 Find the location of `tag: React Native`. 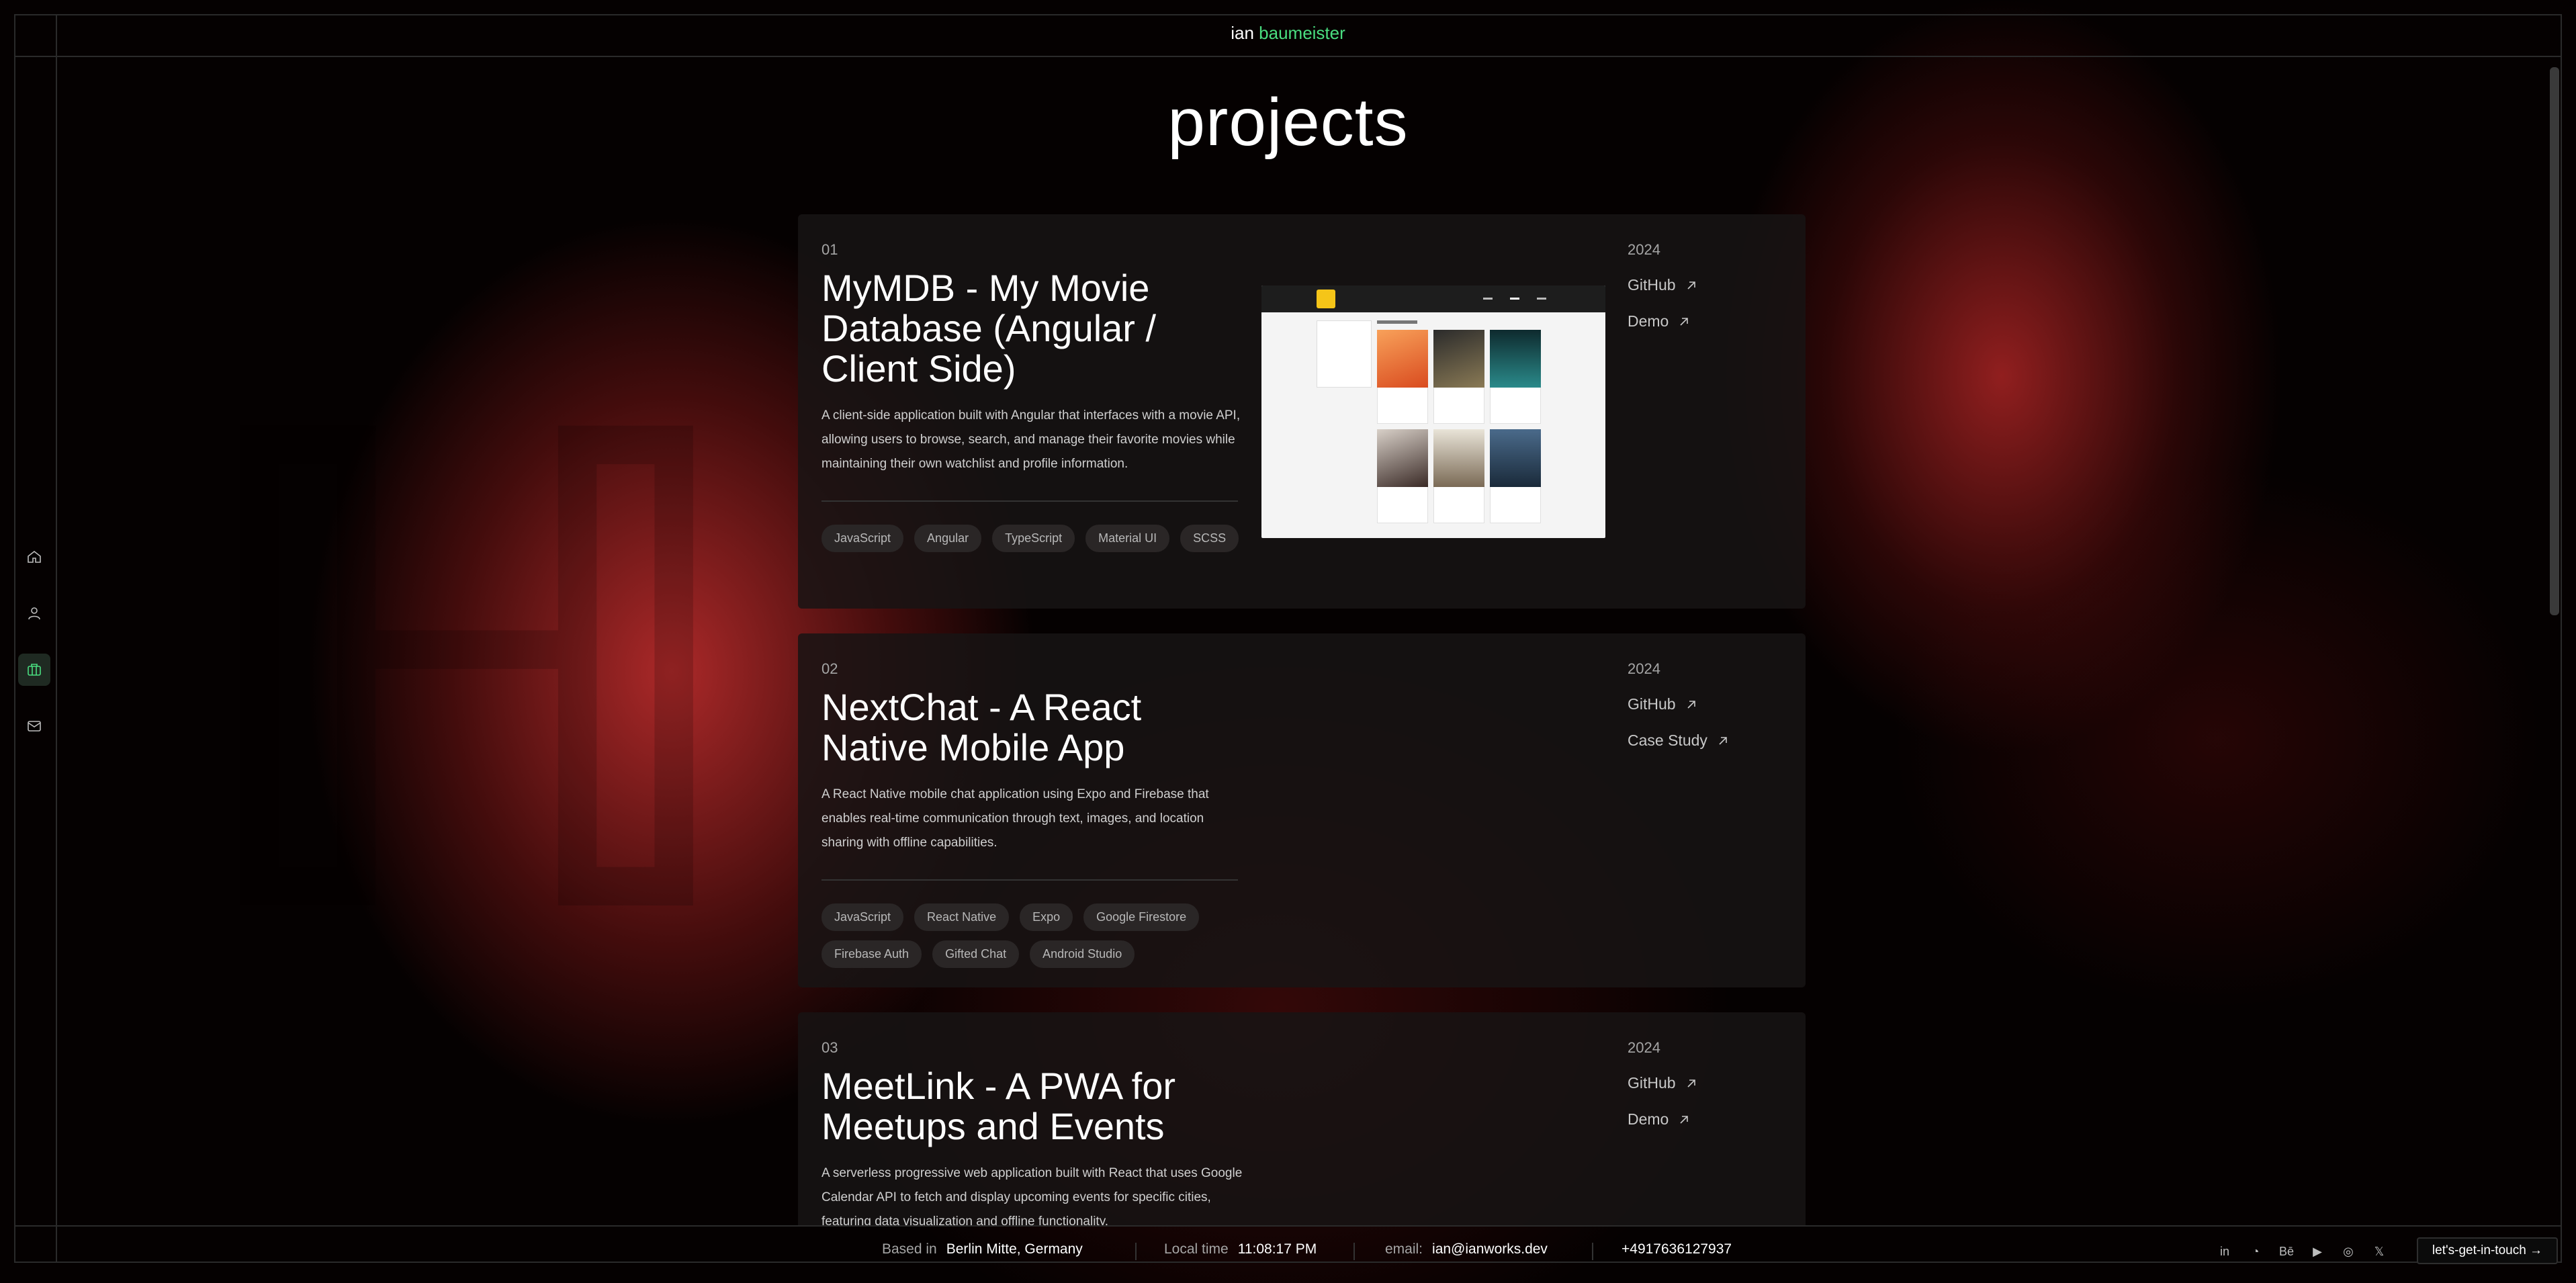

tag: React Native is located at coordinates (962, 917).